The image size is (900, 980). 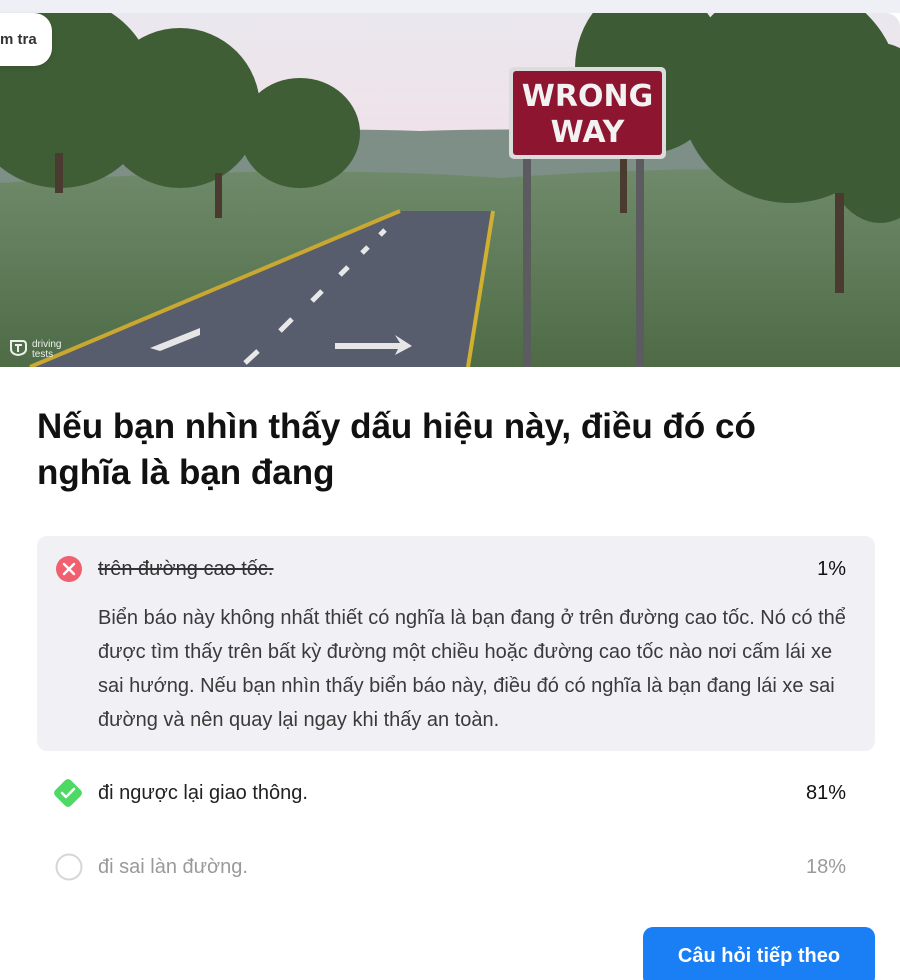 What do you see at coordinates (43, 354) in the screenshot?
I see `watermark-line2: tests` at bounding box center [43, 354].